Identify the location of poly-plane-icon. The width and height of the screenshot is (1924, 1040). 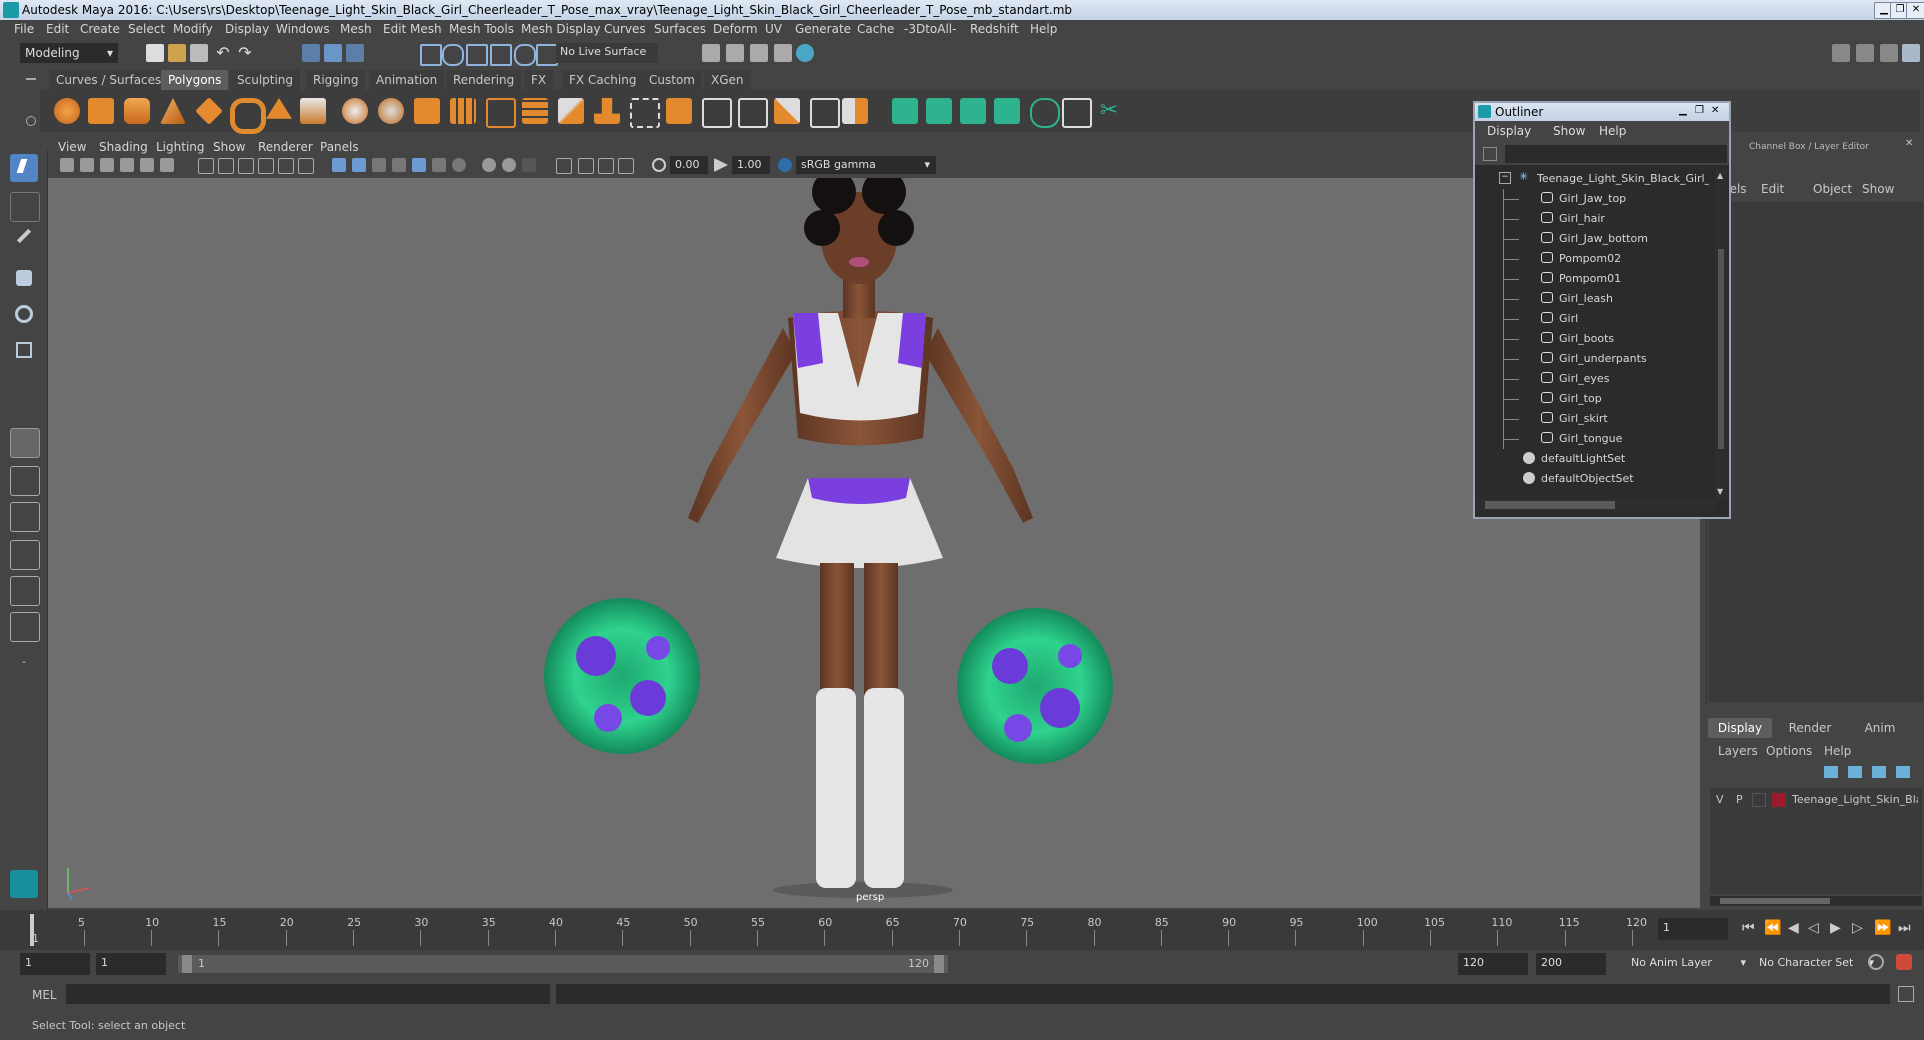
(209, 111).